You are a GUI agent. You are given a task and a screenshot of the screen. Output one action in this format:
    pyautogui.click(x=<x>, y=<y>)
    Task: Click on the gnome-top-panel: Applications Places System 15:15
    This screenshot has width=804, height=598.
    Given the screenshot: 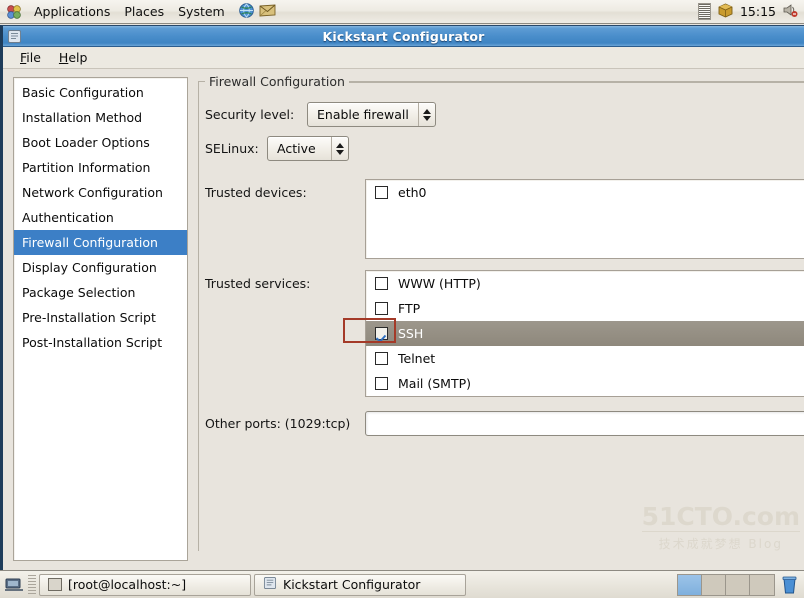 What is the action you would take?
    pyautogui.click(x=402, y=12)
    